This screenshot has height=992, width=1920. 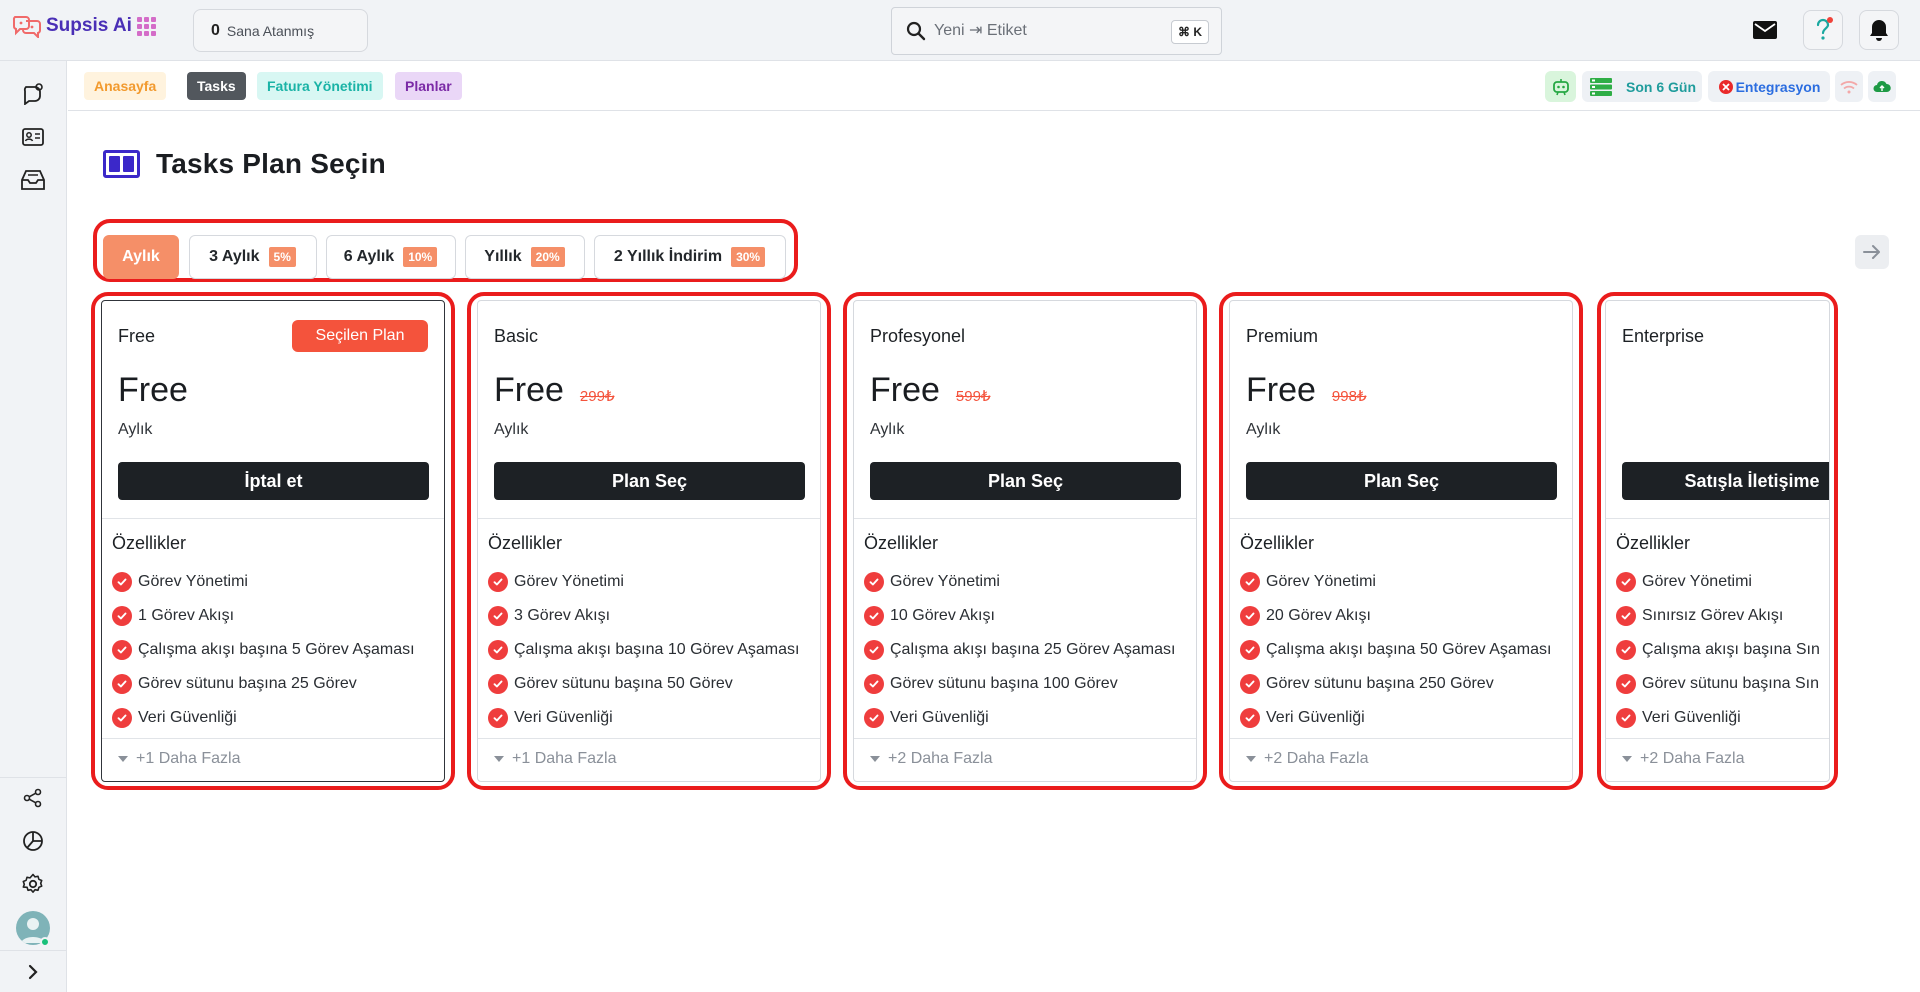 What do you see at coordinates (1663, 336) in the screenshot?
I see `plan-name: Enterprise` at bounding box center [1663, 336].